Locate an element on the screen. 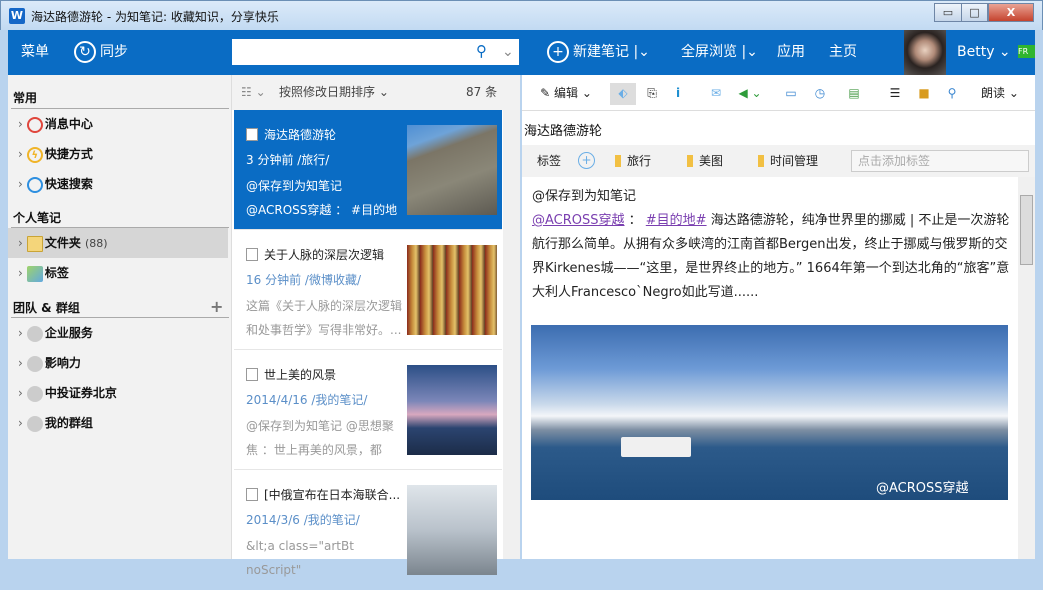 The image size is (1043, 590). boat-shape is located at coordinates (656, 447).